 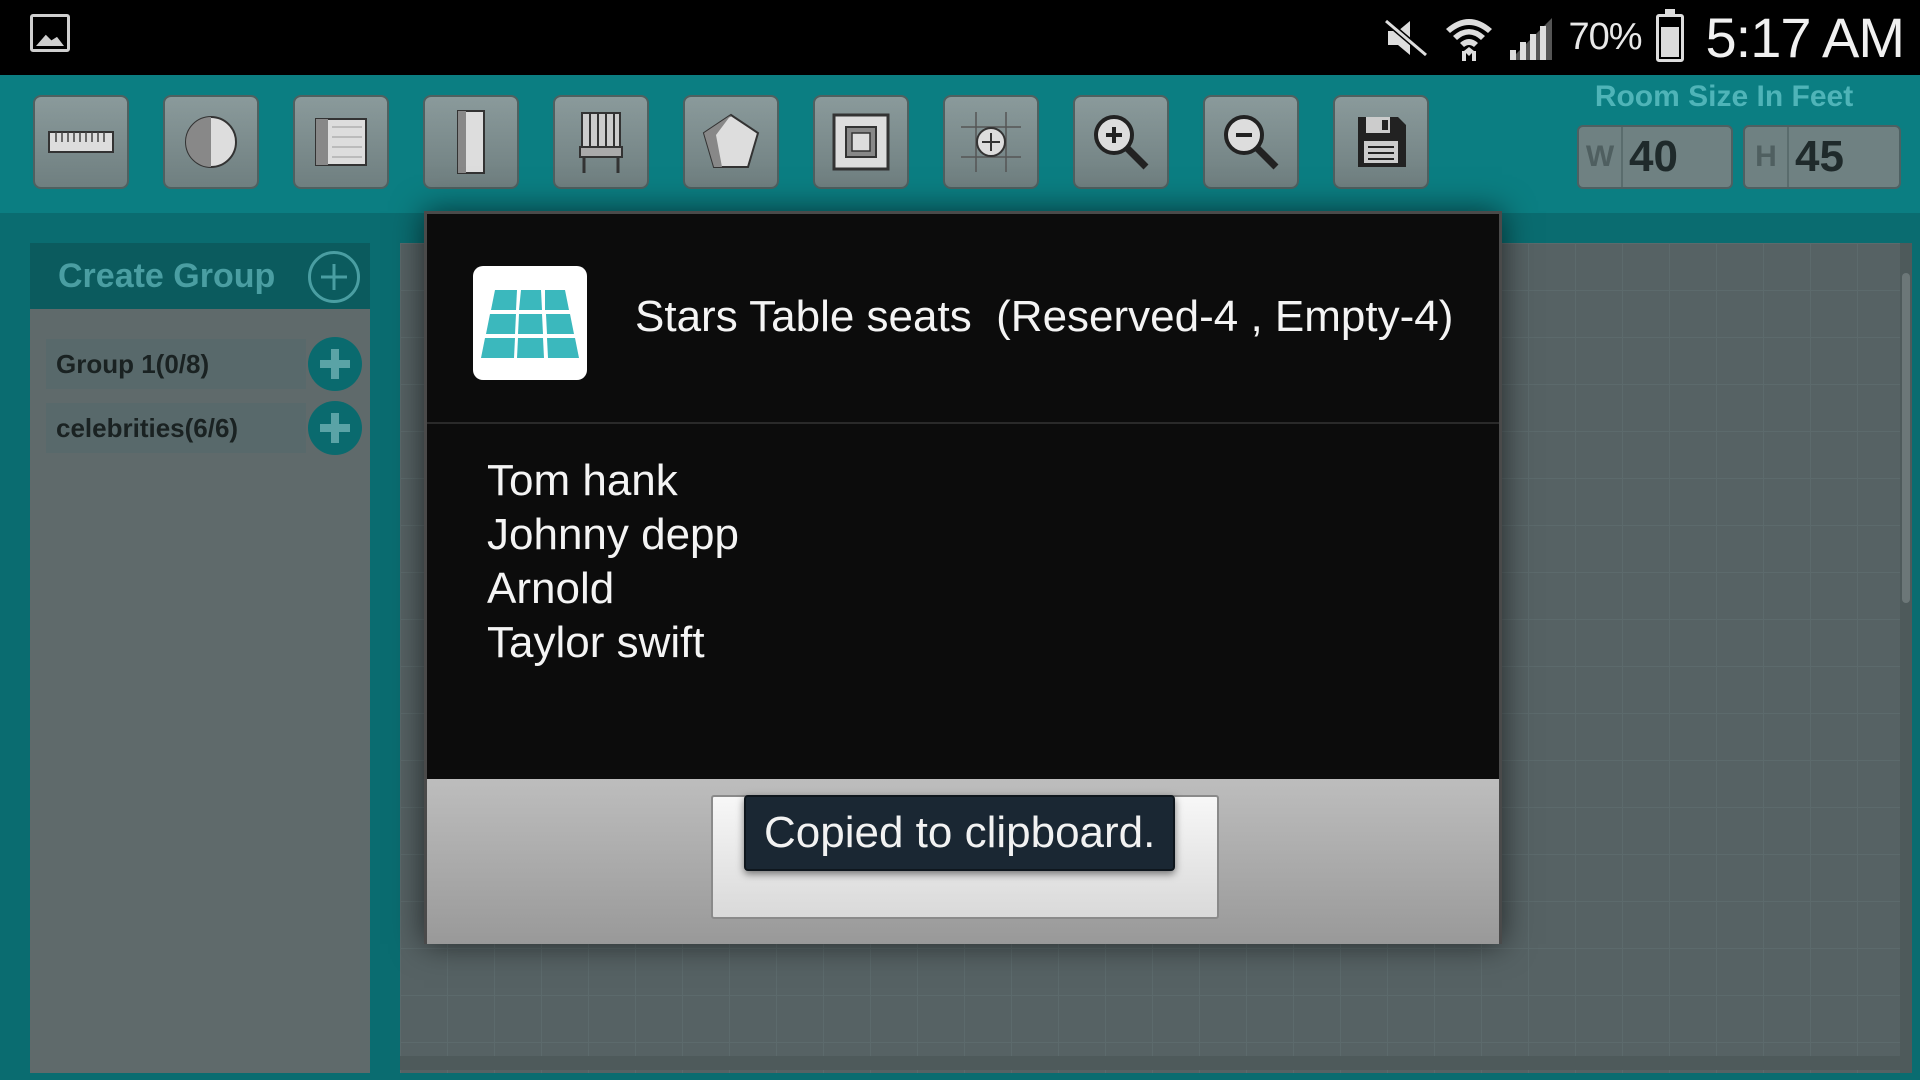 I want to click on zoom-in-tool-button, so click(x=1121, y=142).